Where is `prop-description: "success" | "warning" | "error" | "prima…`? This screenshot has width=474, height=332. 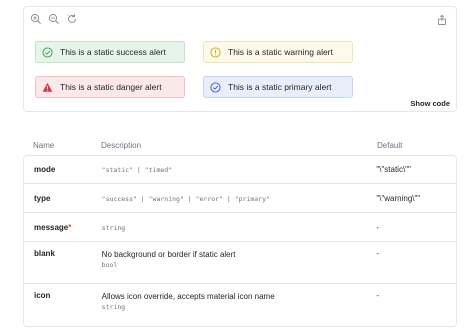 prop-description: "success" | "warning" | "error" | "prima… is located at coordinates (239, 198).